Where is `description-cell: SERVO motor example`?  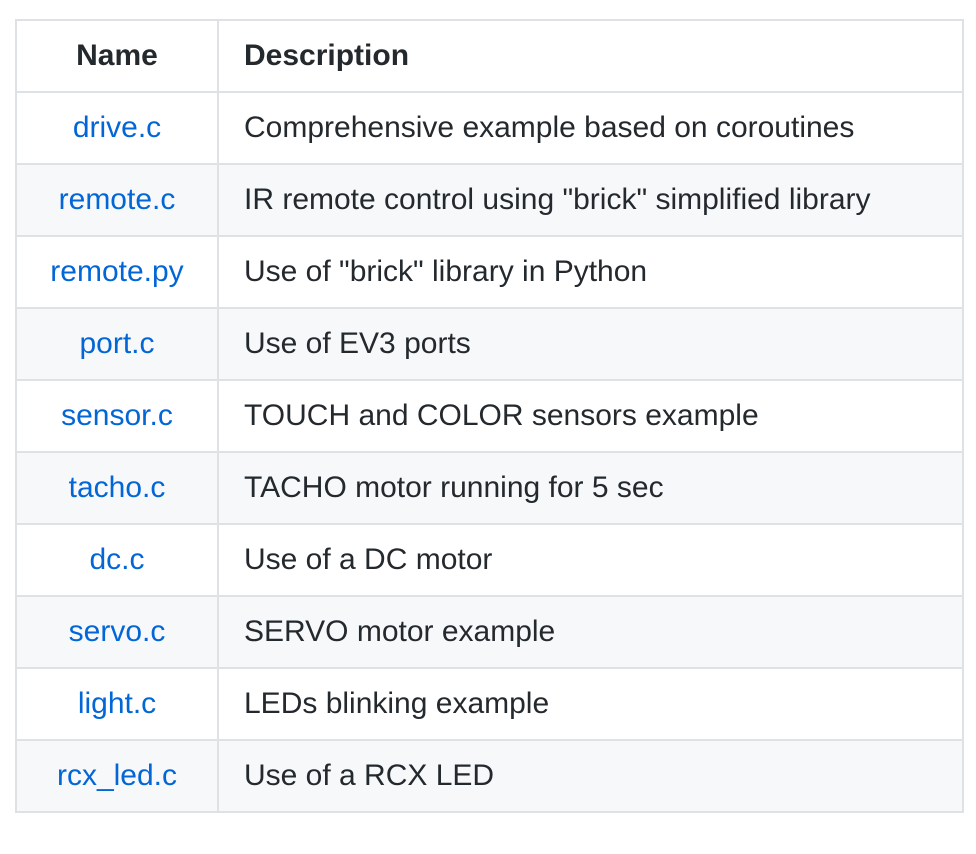 description-cell: SERVO motor example is located at coordinates (590, 632).